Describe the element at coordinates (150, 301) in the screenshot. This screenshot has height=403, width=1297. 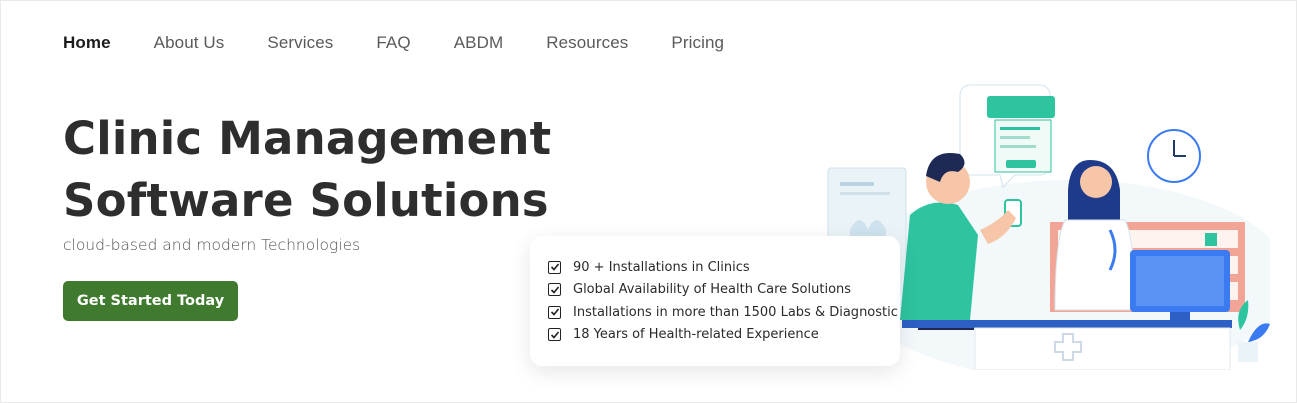
I see `get-started-button: Get Started Today` at that location.